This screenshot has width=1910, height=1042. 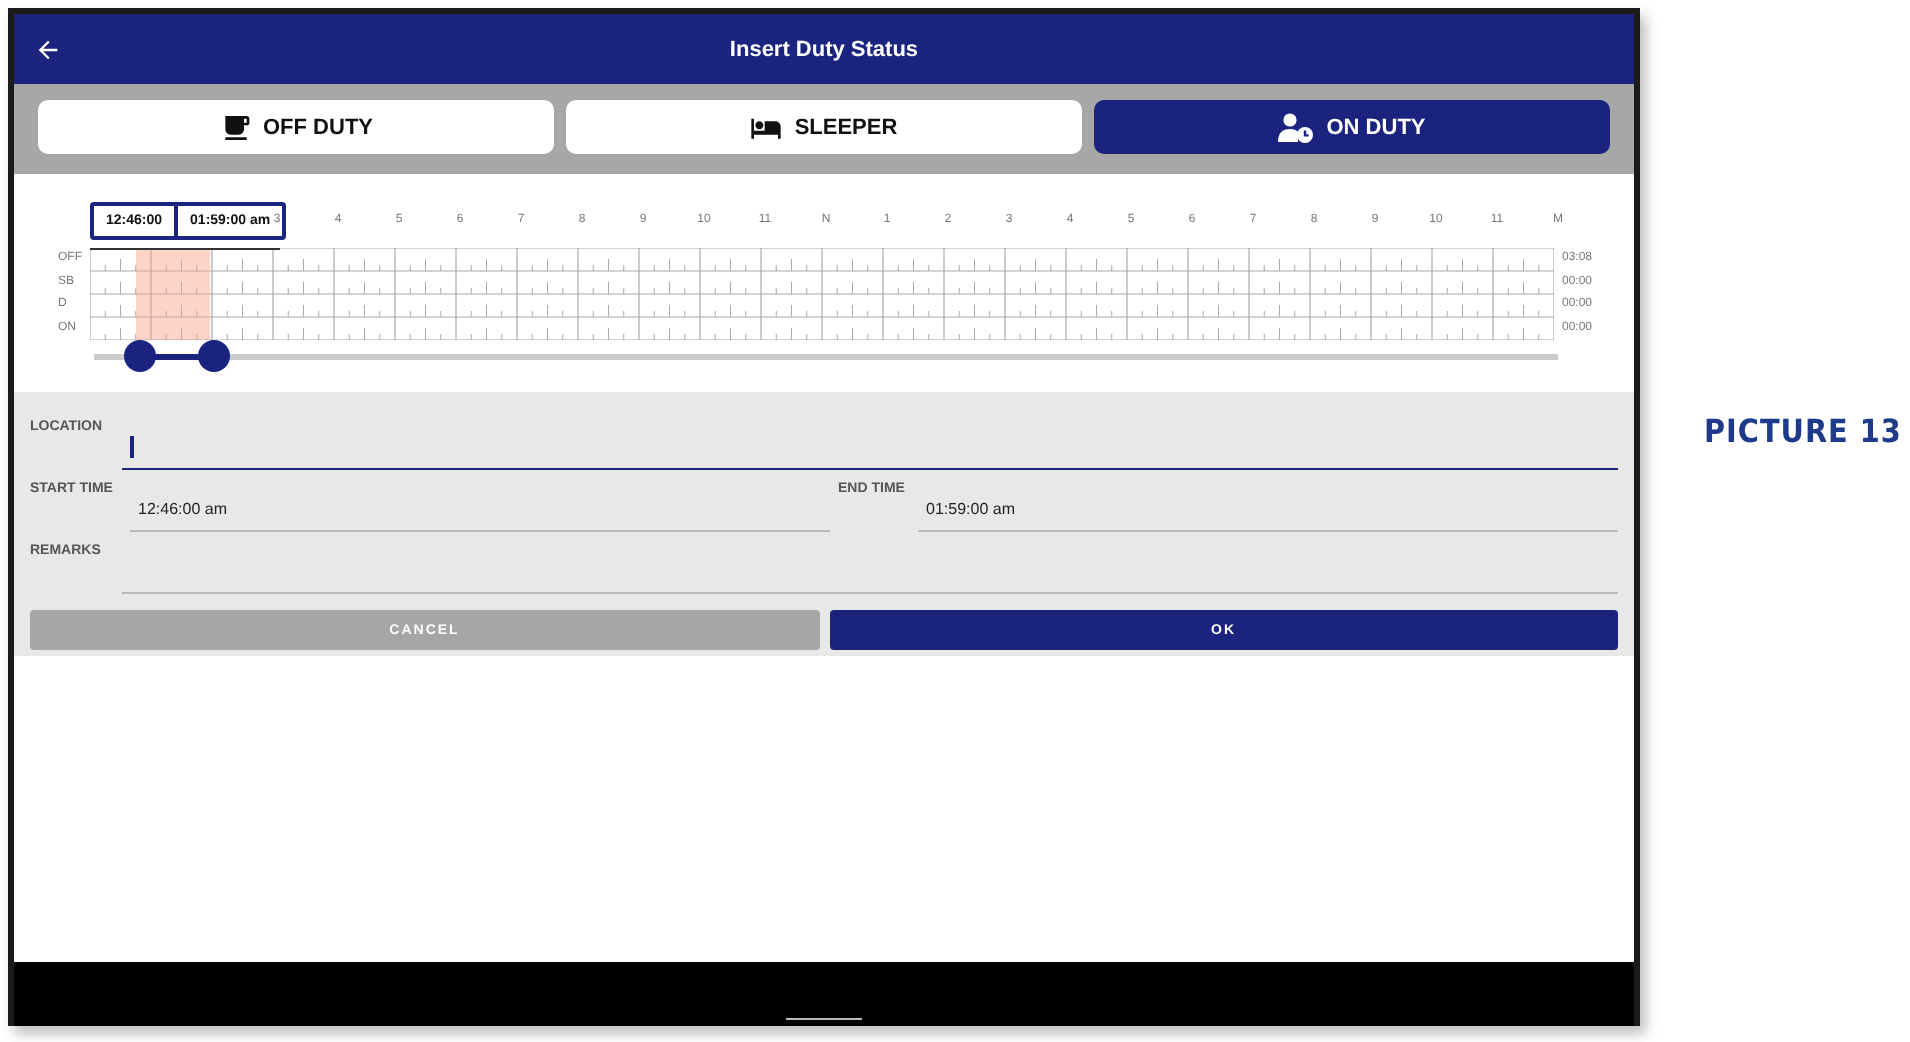 I want to click on end-time-field: 01:59:00 am, so click(x=1268, y=509).